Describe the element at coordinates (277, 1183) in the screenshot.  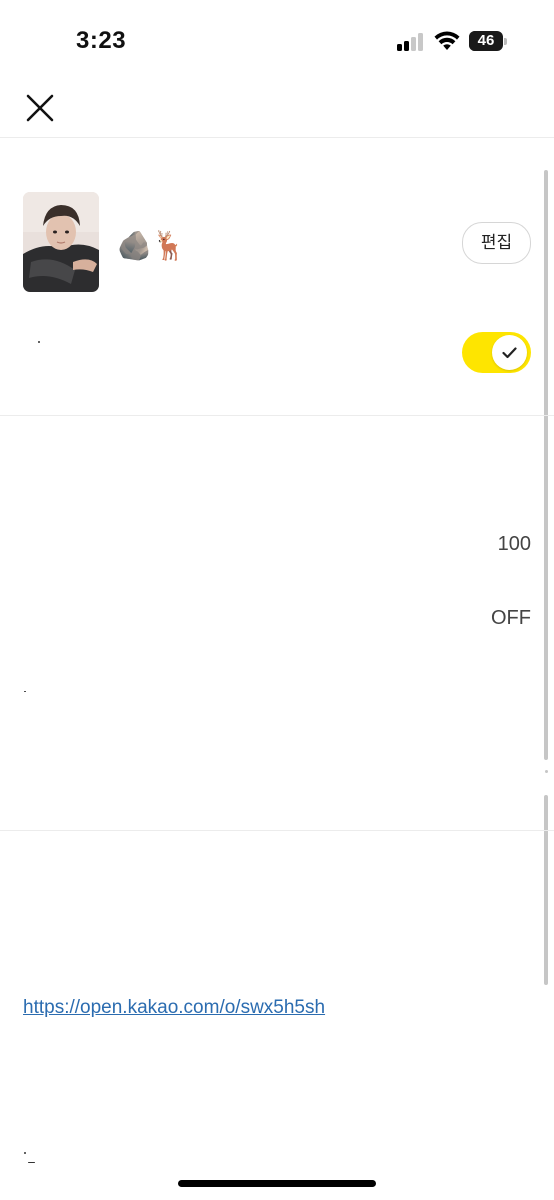
I see `home-indicator` at that location.